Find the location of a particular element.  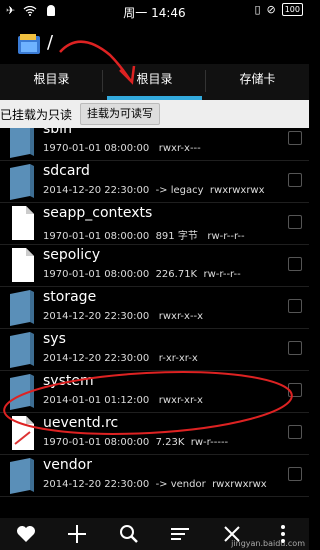

file-meta: 2014-12-20 22:30:00 rwxr-x--x is located at coordinates (123, 316).